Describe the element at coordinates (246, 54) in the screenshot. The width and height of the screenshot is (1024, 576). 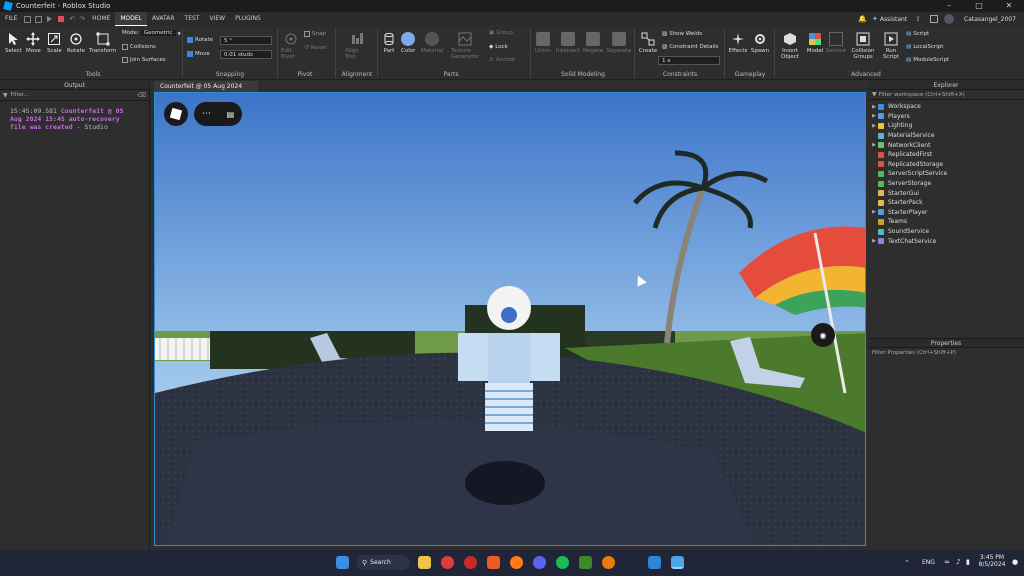
I see `move-snap-input: 0.01 studs` at that location.